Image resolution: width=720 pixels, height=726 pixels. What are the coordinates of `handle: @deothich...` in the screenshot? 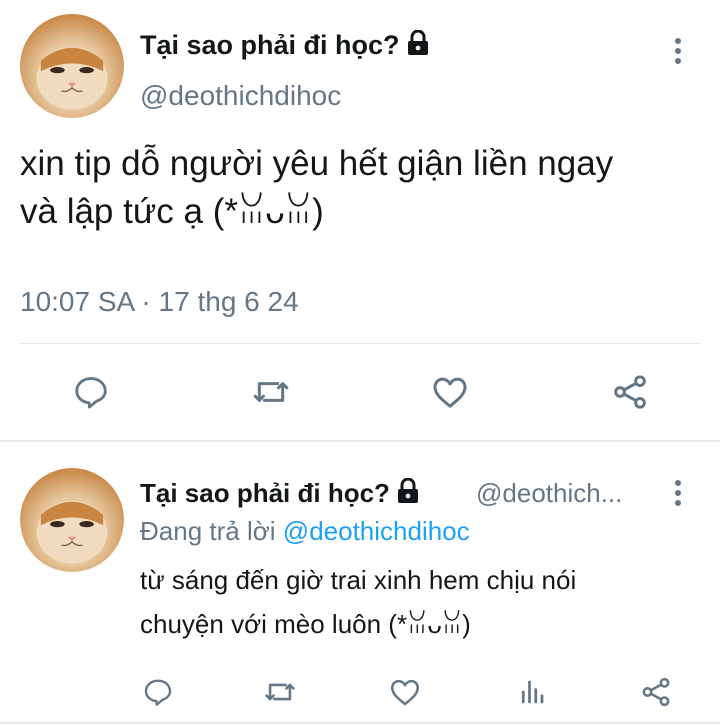 It's located at (549, 493).